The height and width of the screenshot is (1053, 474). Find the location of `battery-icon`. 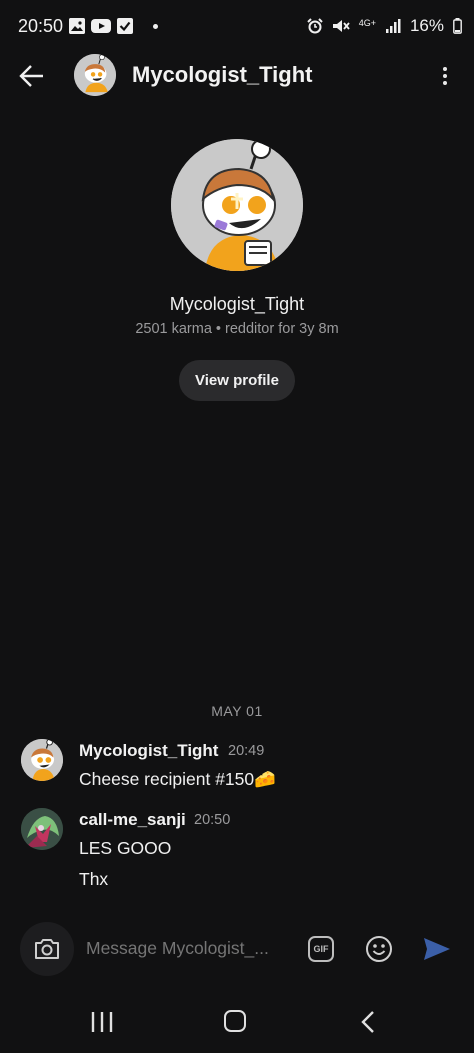

battery-icon is located at coordinates (457, 26).